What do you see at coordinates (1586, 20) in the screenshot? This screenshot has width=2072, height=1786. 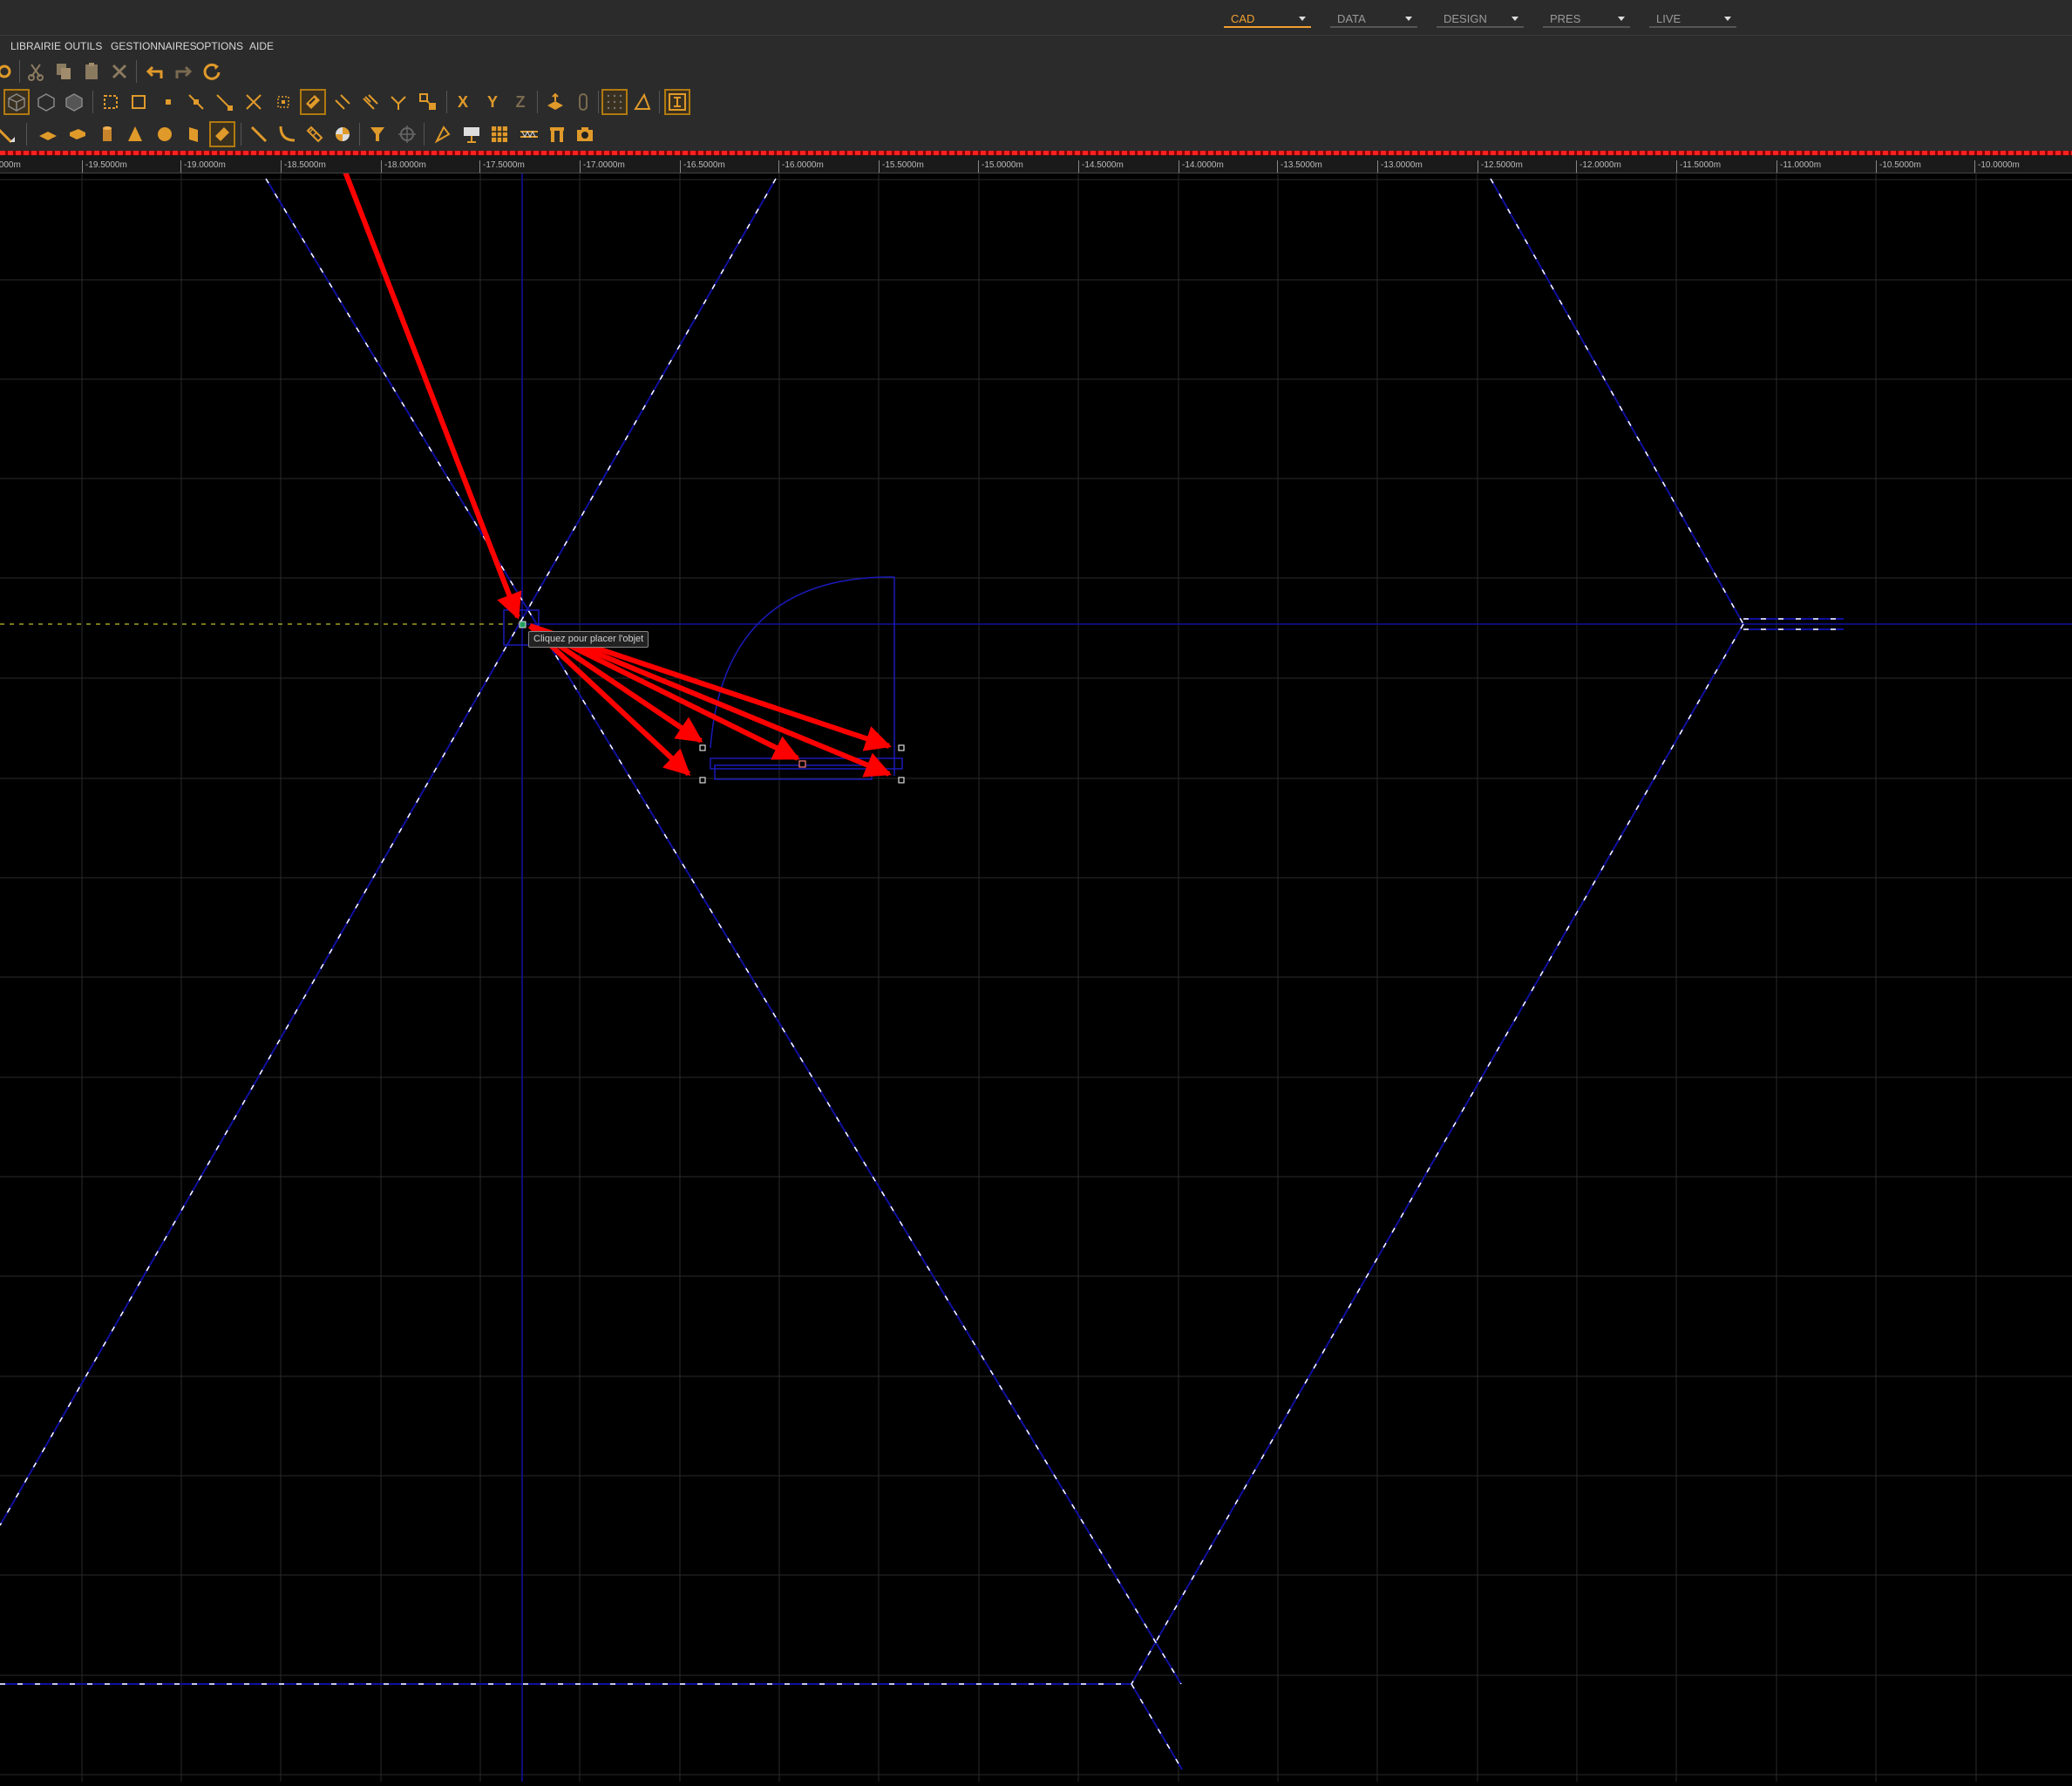 I see `mode-tab-pres: PRES` at bounding box center [1586, 20].